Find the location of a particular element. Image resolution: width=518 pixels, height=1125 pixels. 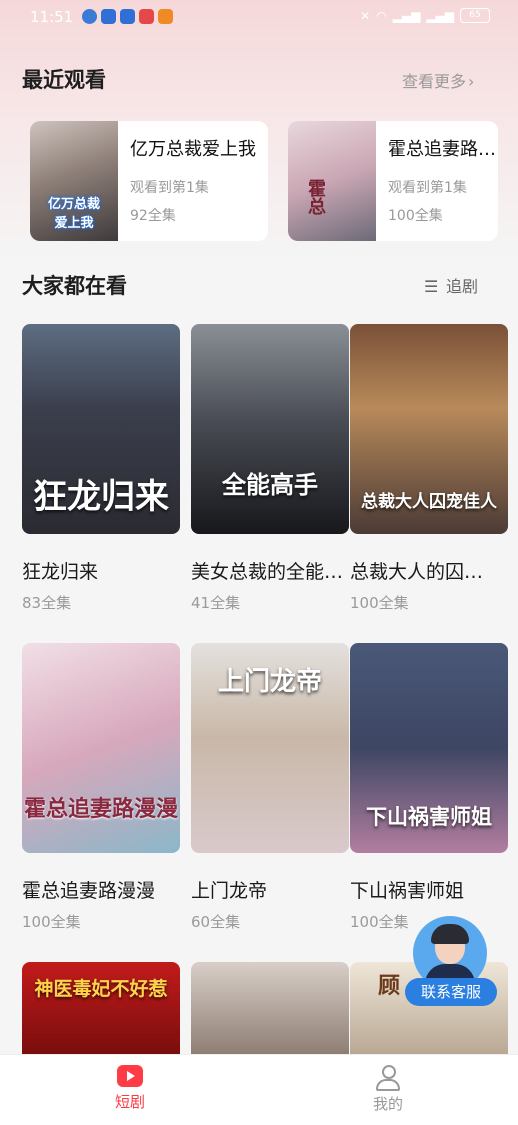

poster-title-art: 上门龙帝 is located at coordinates (269, 682).